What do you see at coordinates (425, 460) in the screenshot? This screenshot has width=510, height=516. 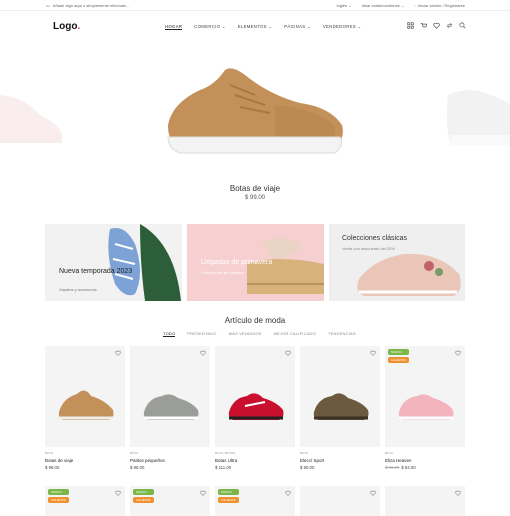 I see `product-name: Eliza Heaven` at bounding box center [425, 460].